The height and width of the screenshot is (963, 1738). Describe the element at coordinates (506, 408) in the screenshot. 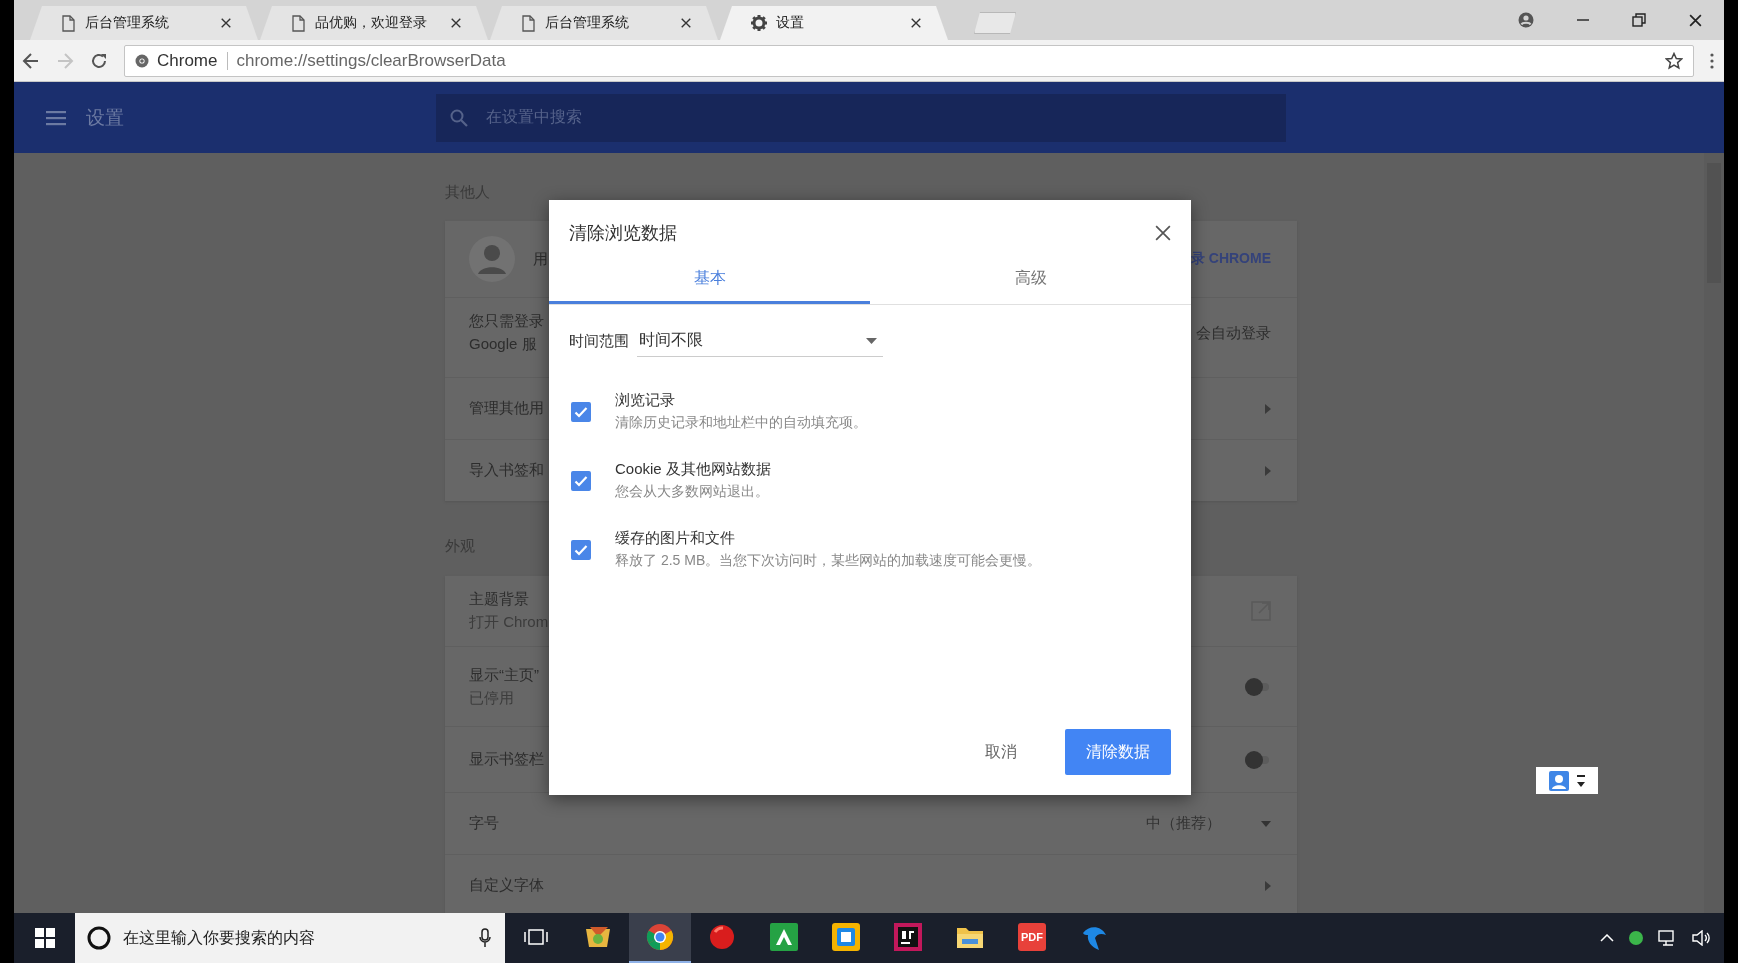

I see `setting-label: 管理其他用` at that location.